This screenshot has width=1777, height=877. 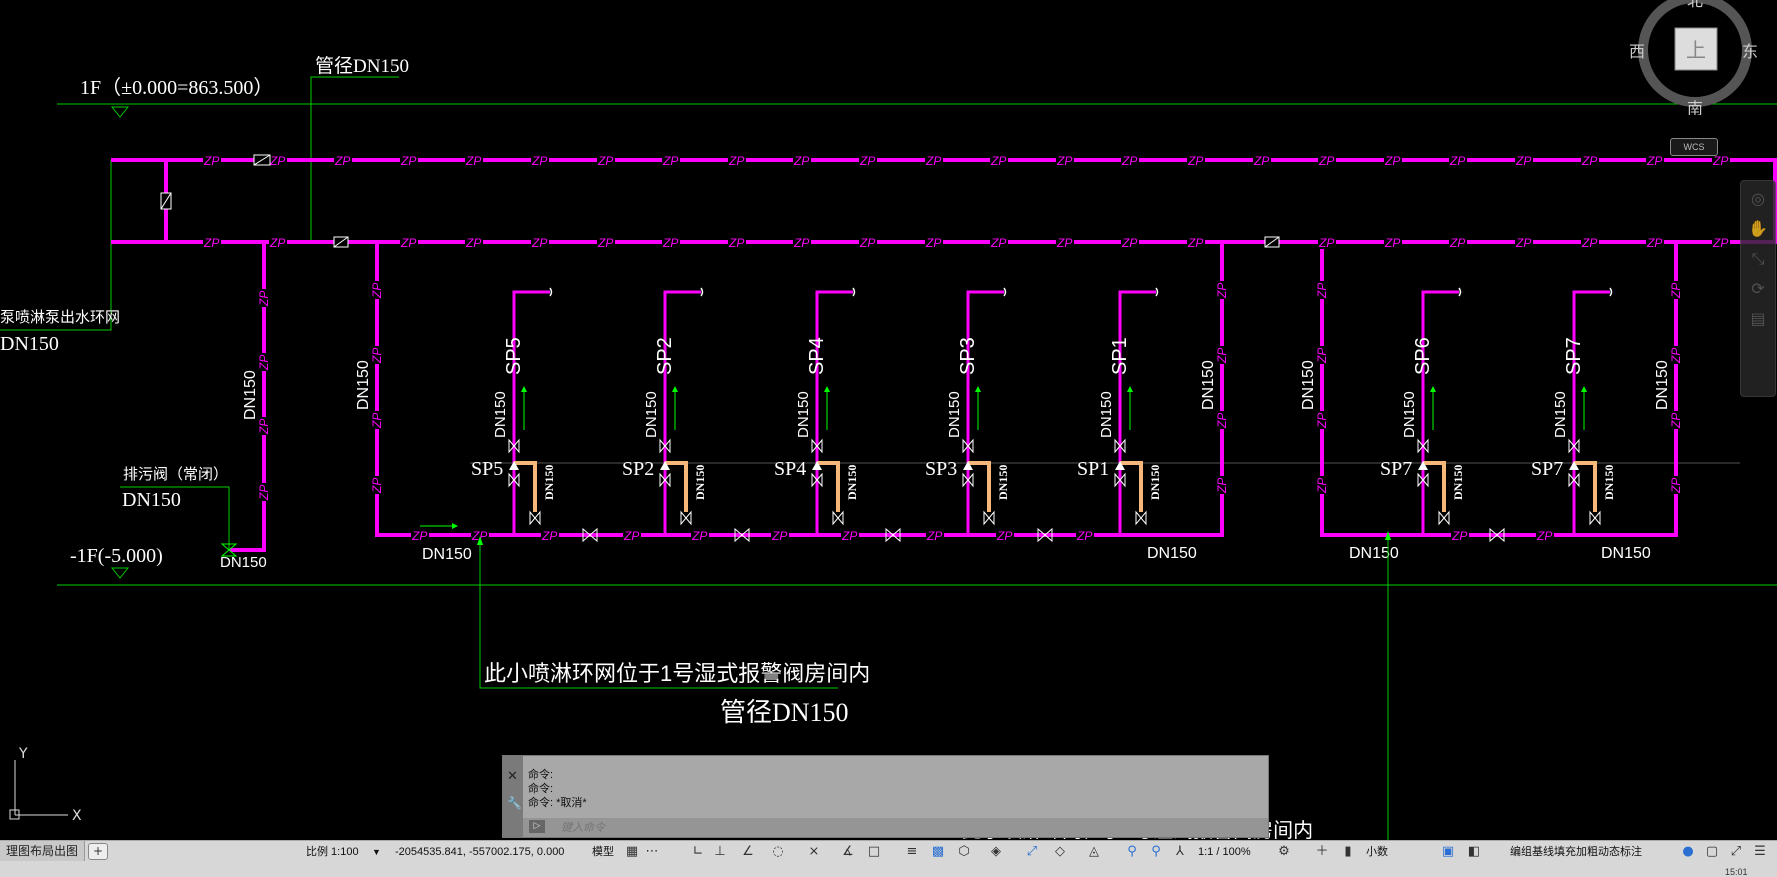 I want to click on angle-icon: ∡, so click(x=848, y=852).